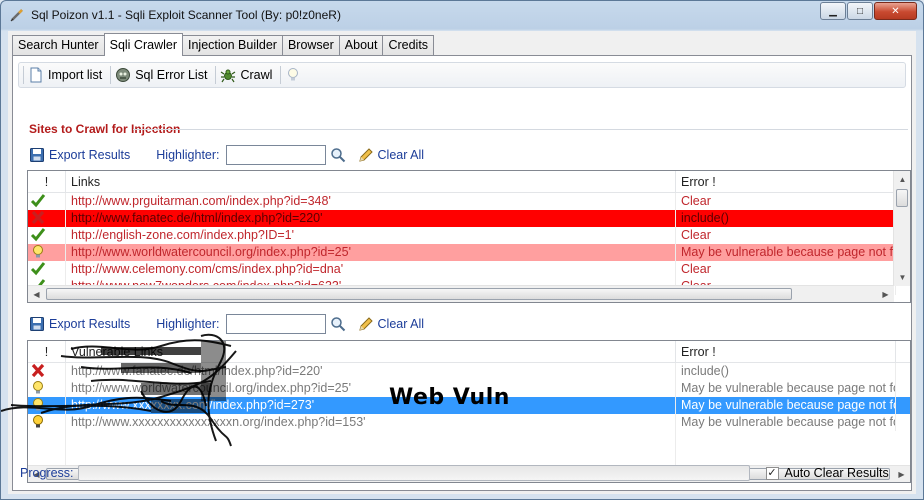 The height and width of the screenshot is (500, 924). Describe the element at coordinates (361, 45) in the screenshot. I see `tab-about: About` at that location.